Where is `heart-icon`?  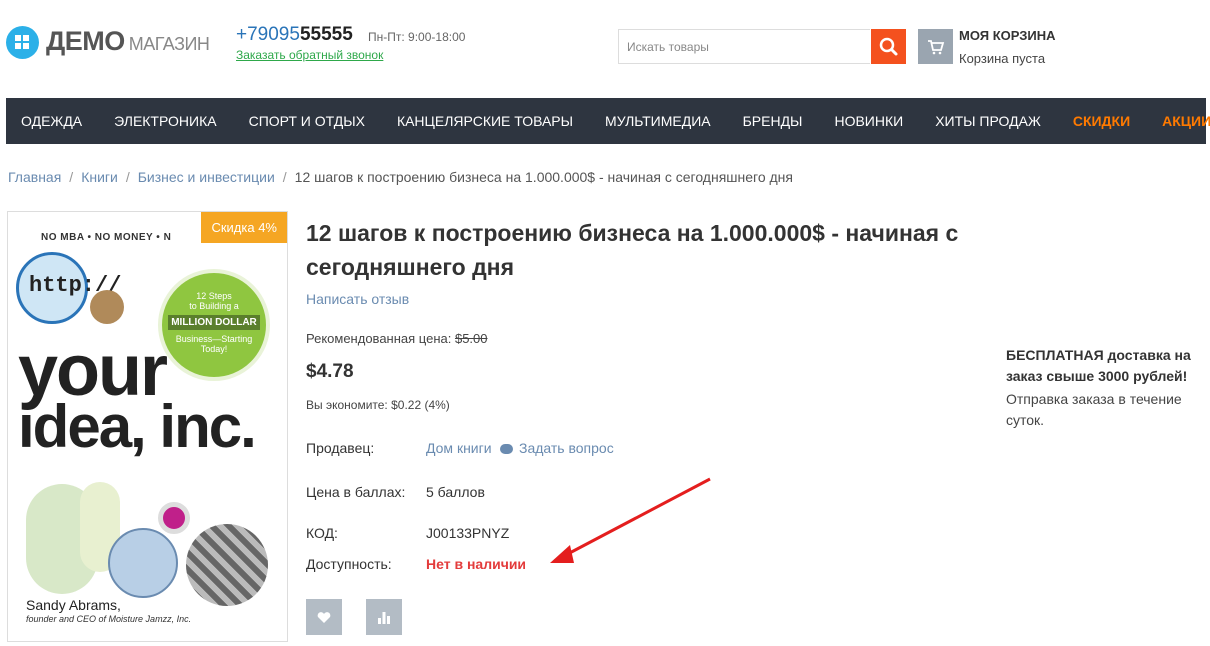 heart-icon is located at coordinates (324, 617).